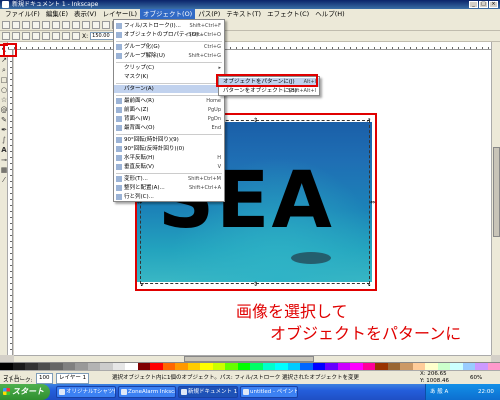  I want to click on vertical-ruler, so click(10, 202).